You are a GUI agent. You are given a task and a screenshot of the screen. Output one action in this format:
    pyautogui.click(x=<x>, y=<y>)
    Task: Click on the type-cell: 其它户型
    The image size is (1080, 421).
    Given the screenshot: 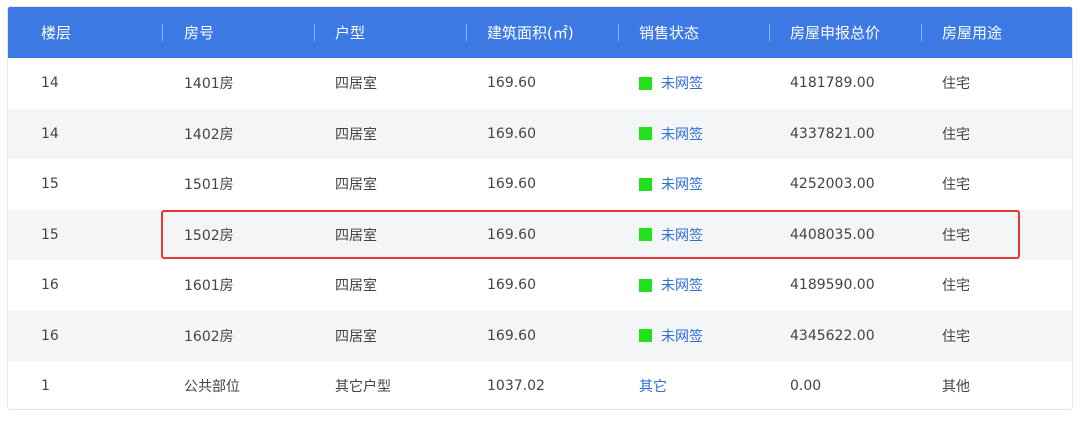 What is the action you would take?
    pyautogui.click(x=363, y=387)
    